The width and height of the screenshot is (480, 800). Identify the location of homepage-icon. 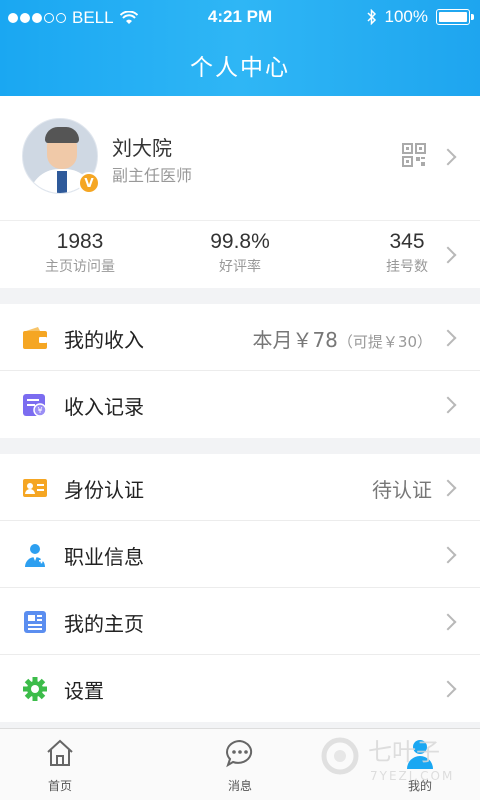
(35, 622).